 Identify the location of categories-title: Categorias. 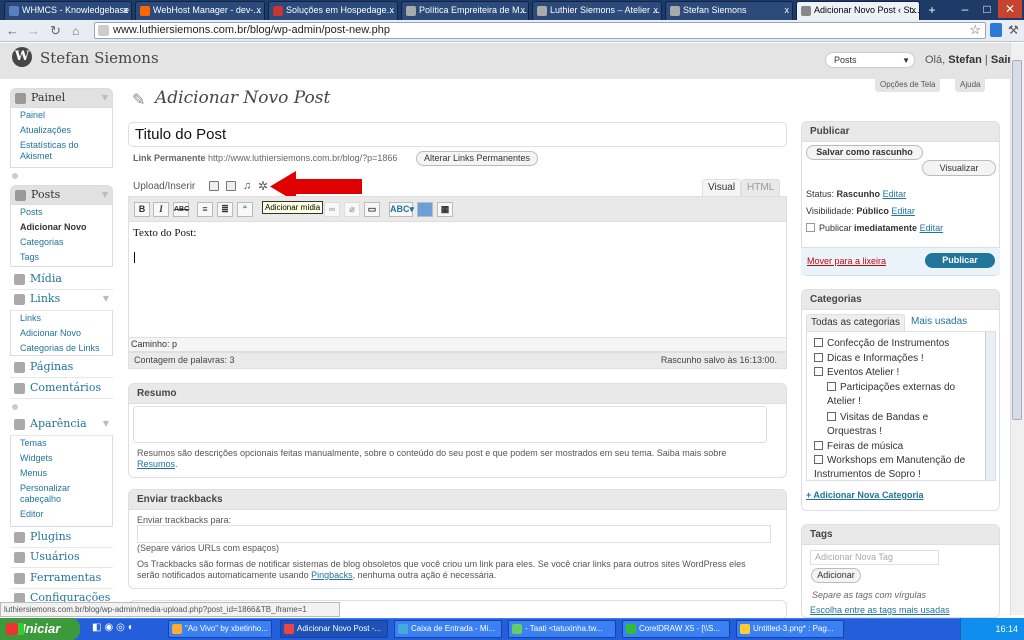
(900, 300).